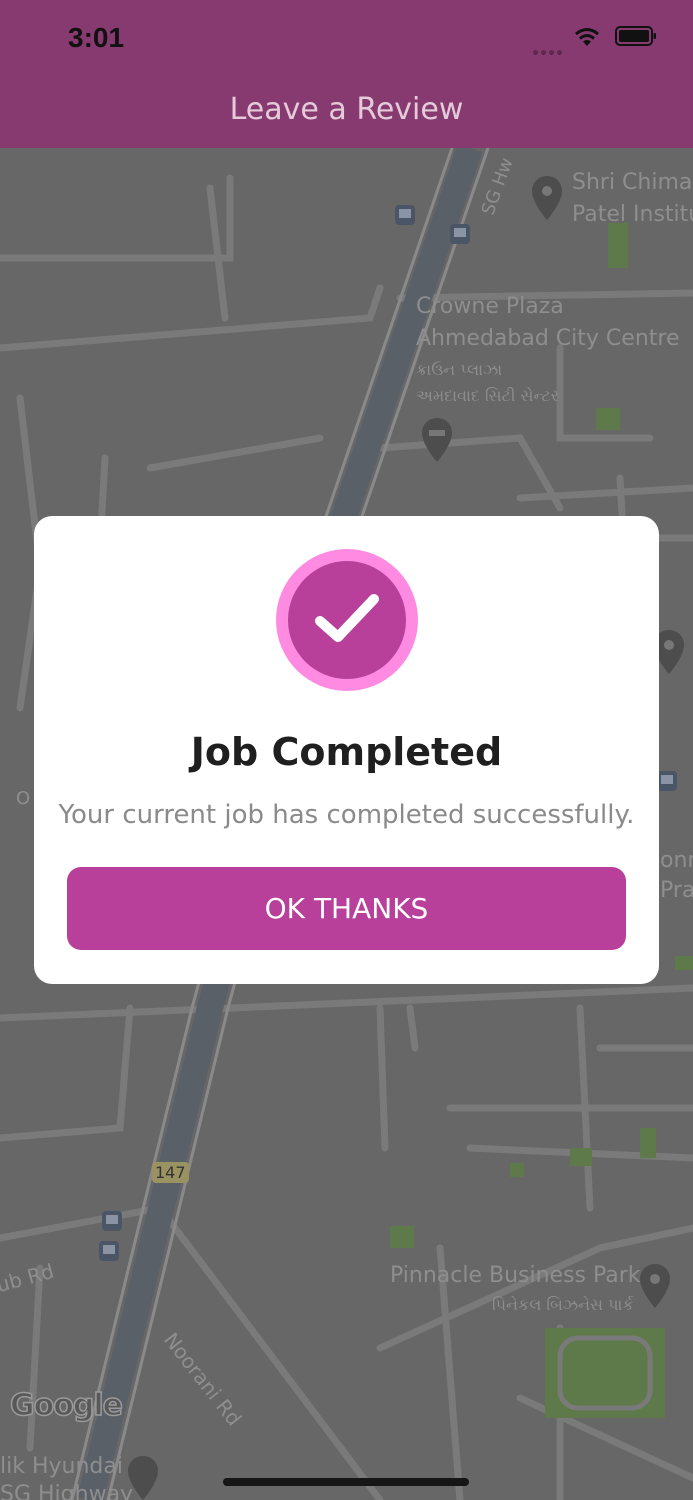  I want to click on map-label: Ahmedabad City Centre, so click(548, 338).